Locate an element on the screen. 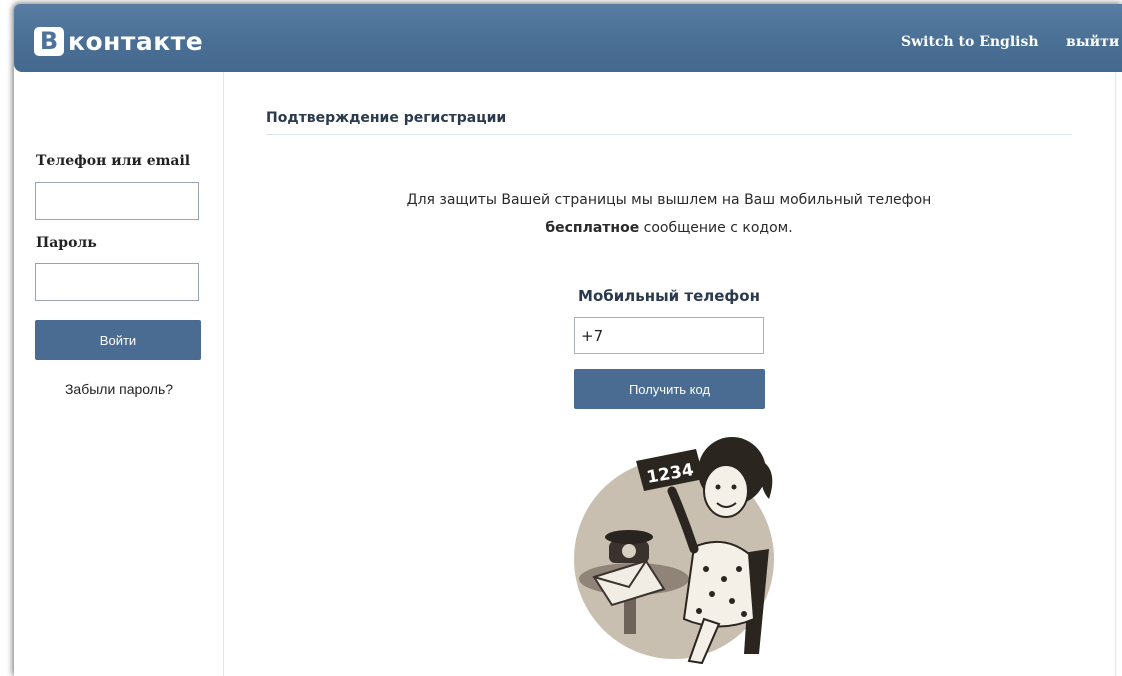 The image size is (1122, 676). sidebar-divider is located at coordinates (223, 374).